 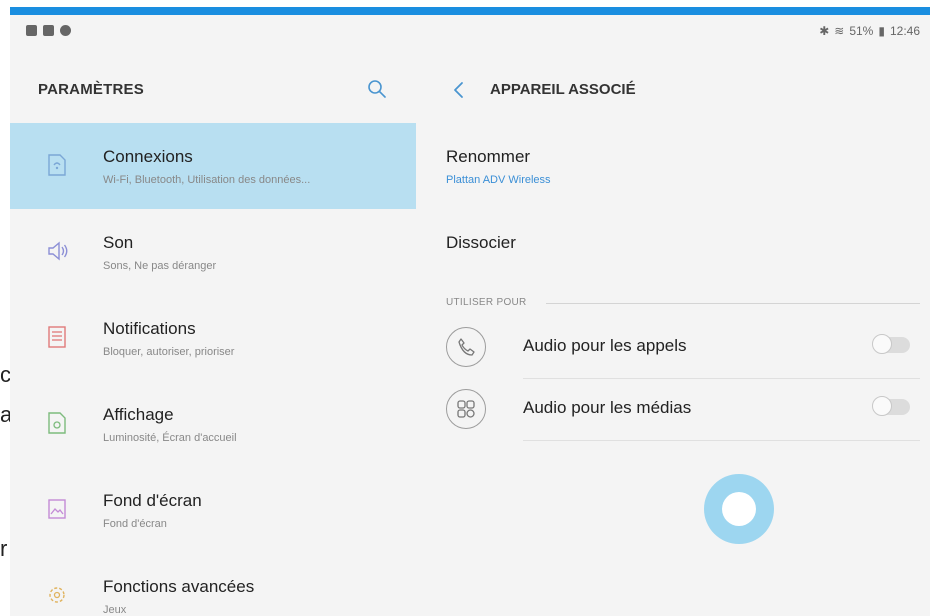 I want to click on mail-icon, so click(x=48, y=30).